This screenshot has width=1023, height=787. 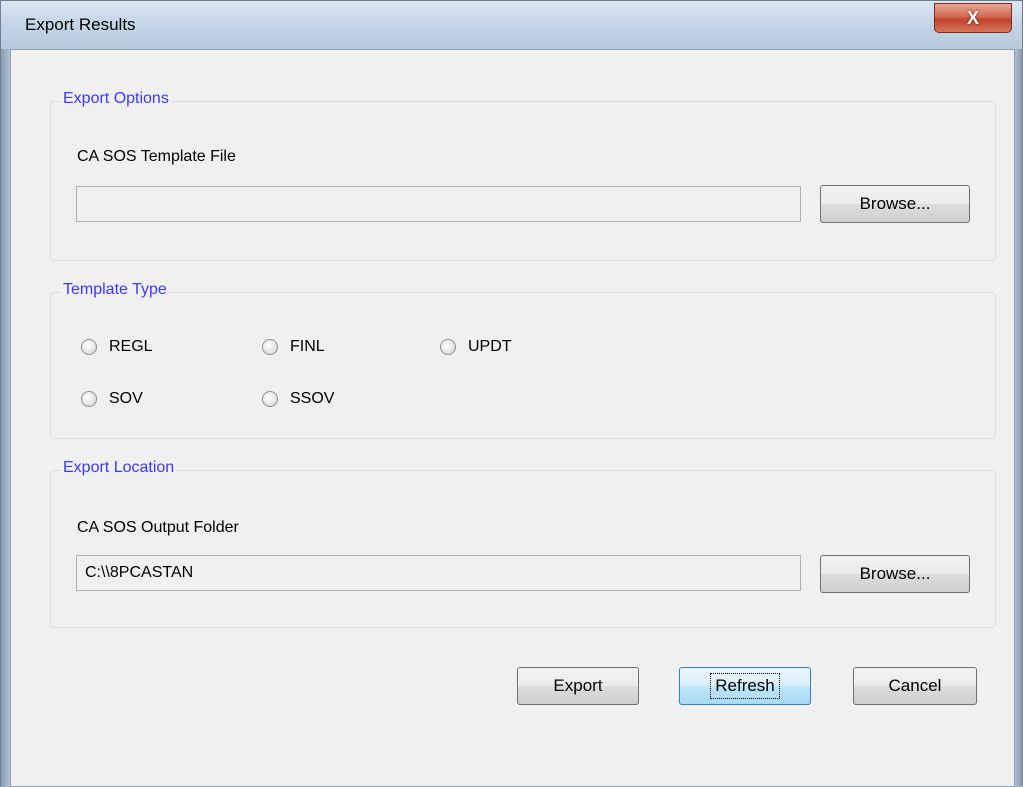 I want to click on radio-finl: FINL, so click(x=293, y=347).